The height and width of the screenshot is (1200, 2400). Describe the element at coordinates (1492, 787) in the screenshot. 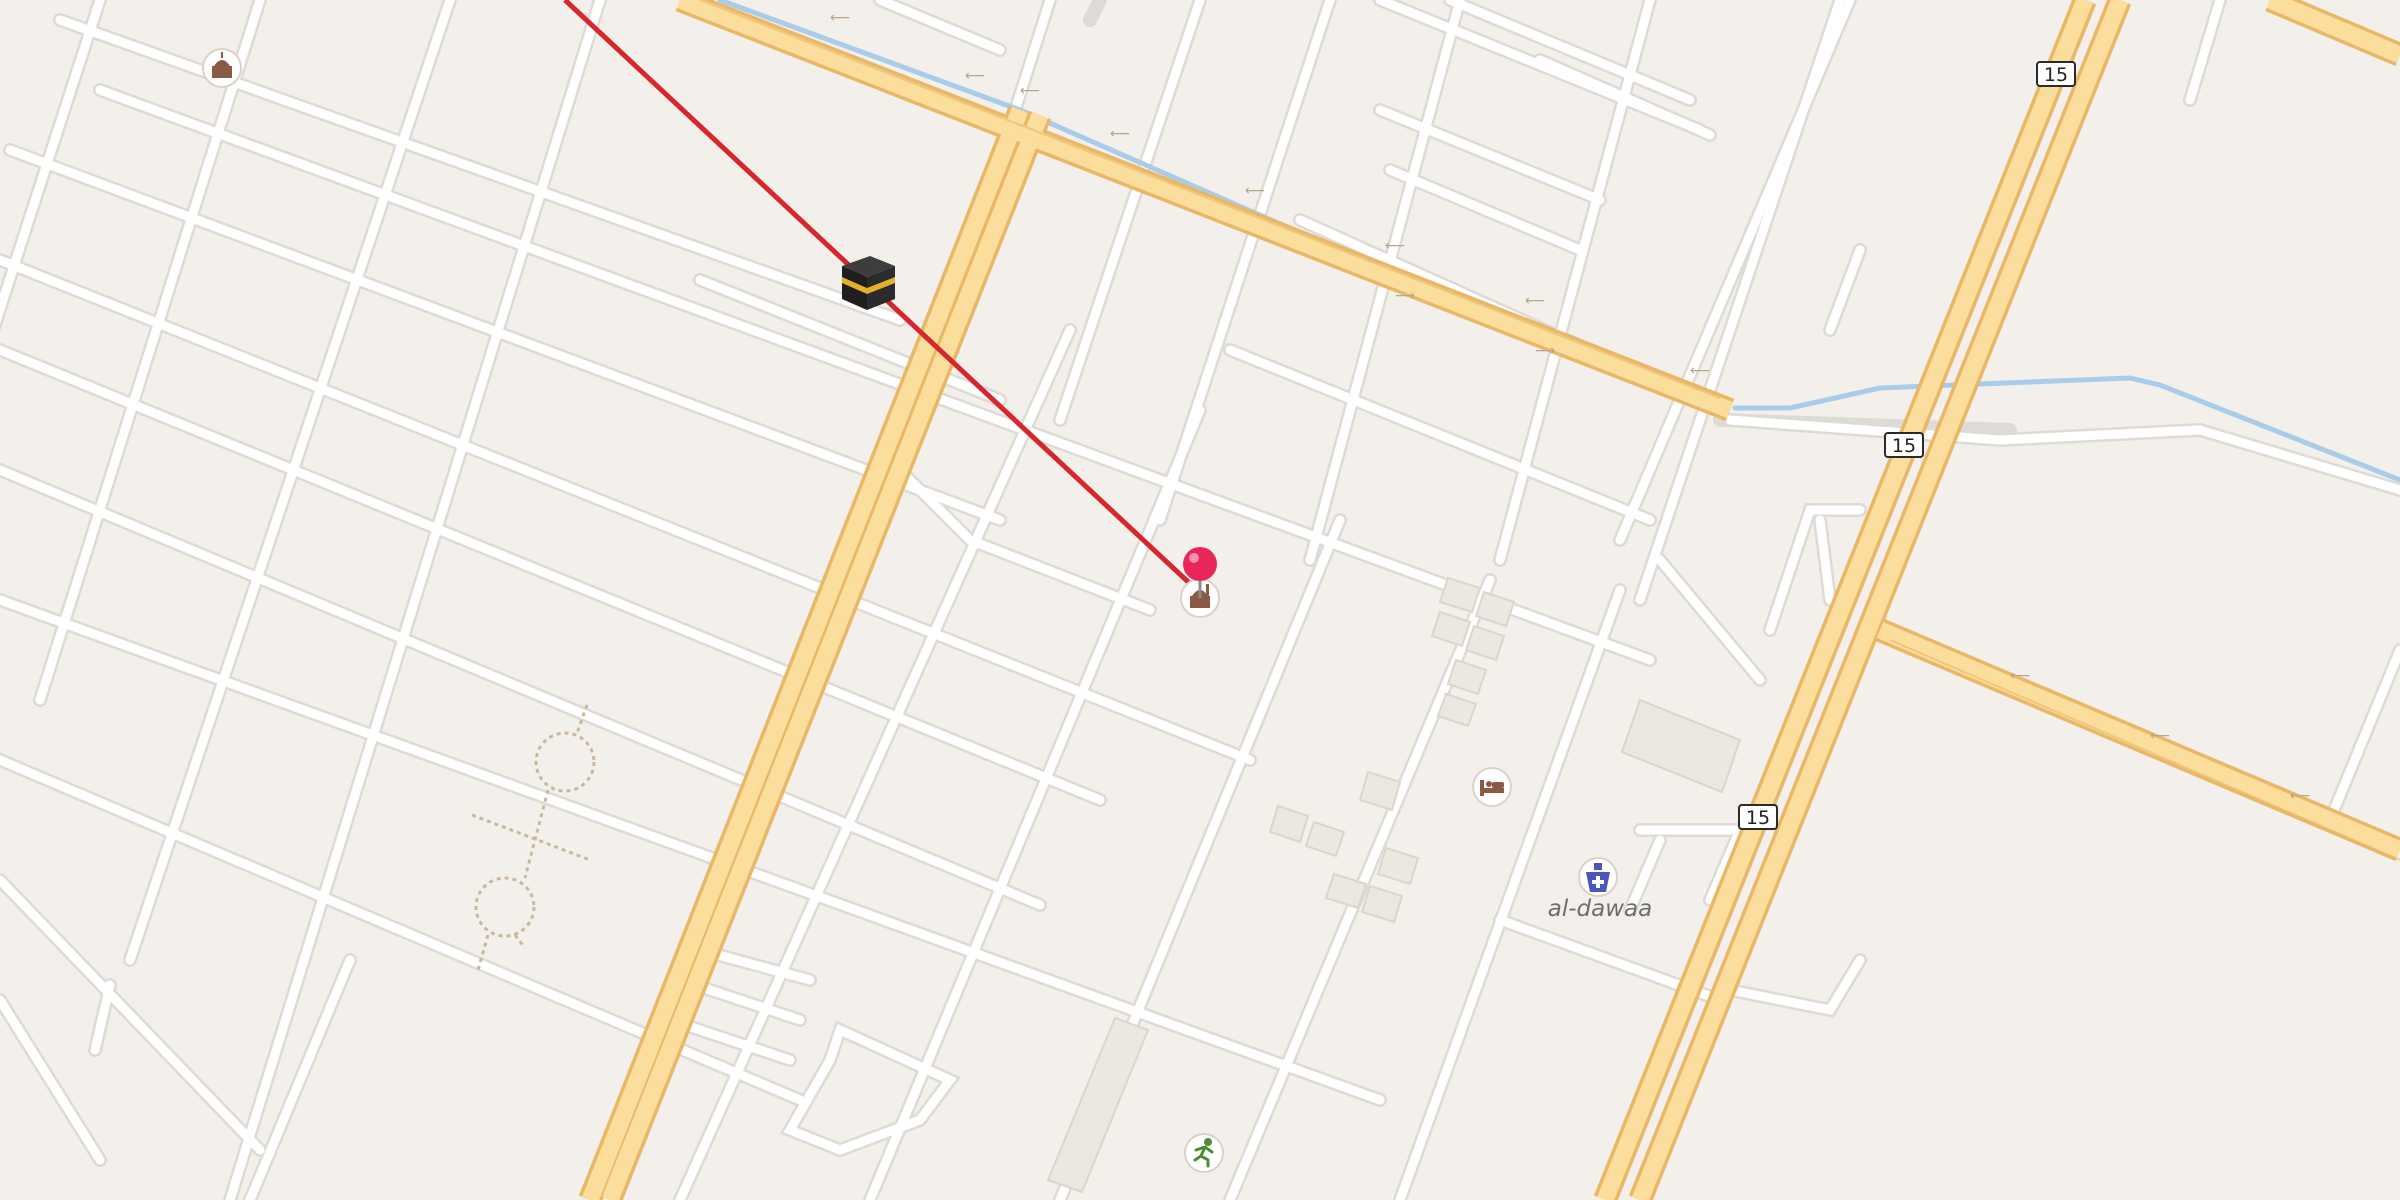

I see `hotel-poi` at that location.